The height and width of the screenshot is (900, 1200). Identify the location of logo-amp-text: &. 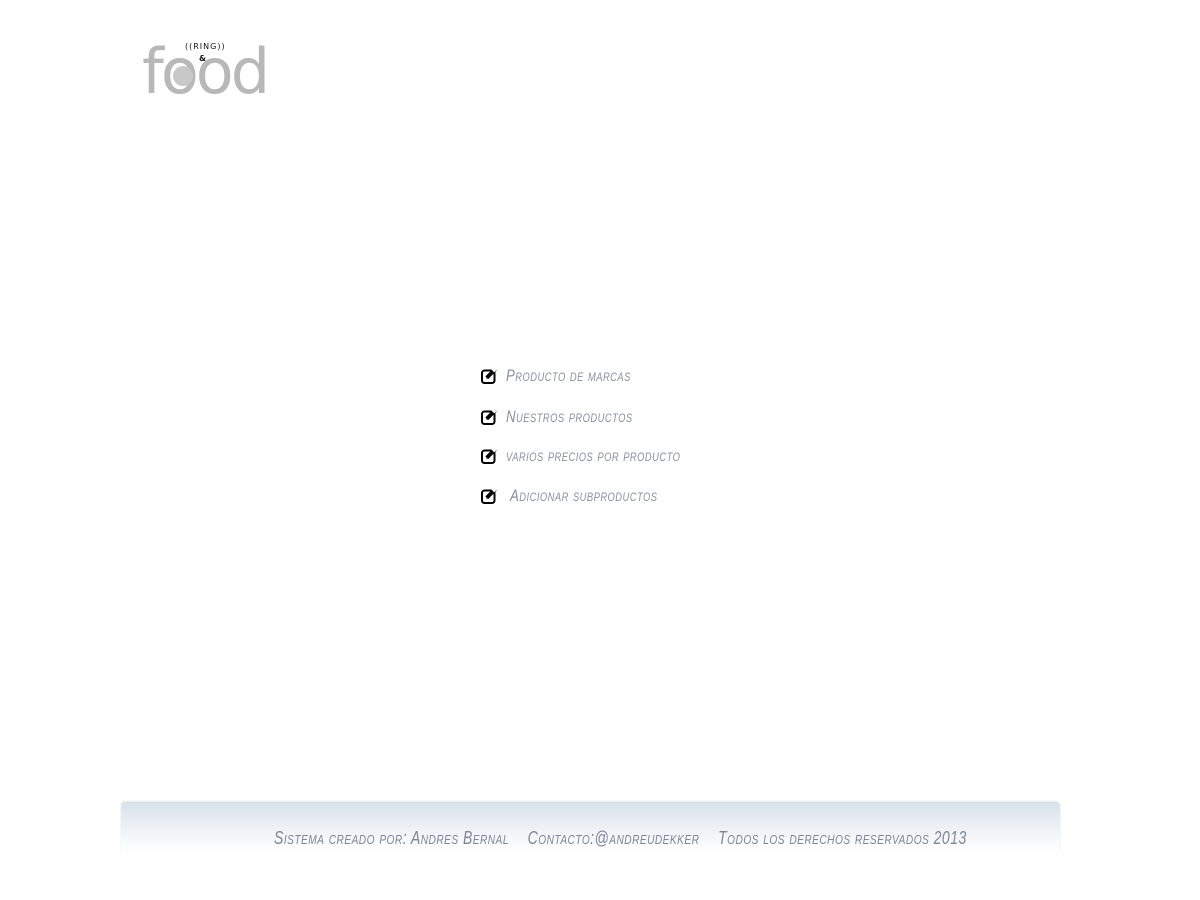
(202, 58).